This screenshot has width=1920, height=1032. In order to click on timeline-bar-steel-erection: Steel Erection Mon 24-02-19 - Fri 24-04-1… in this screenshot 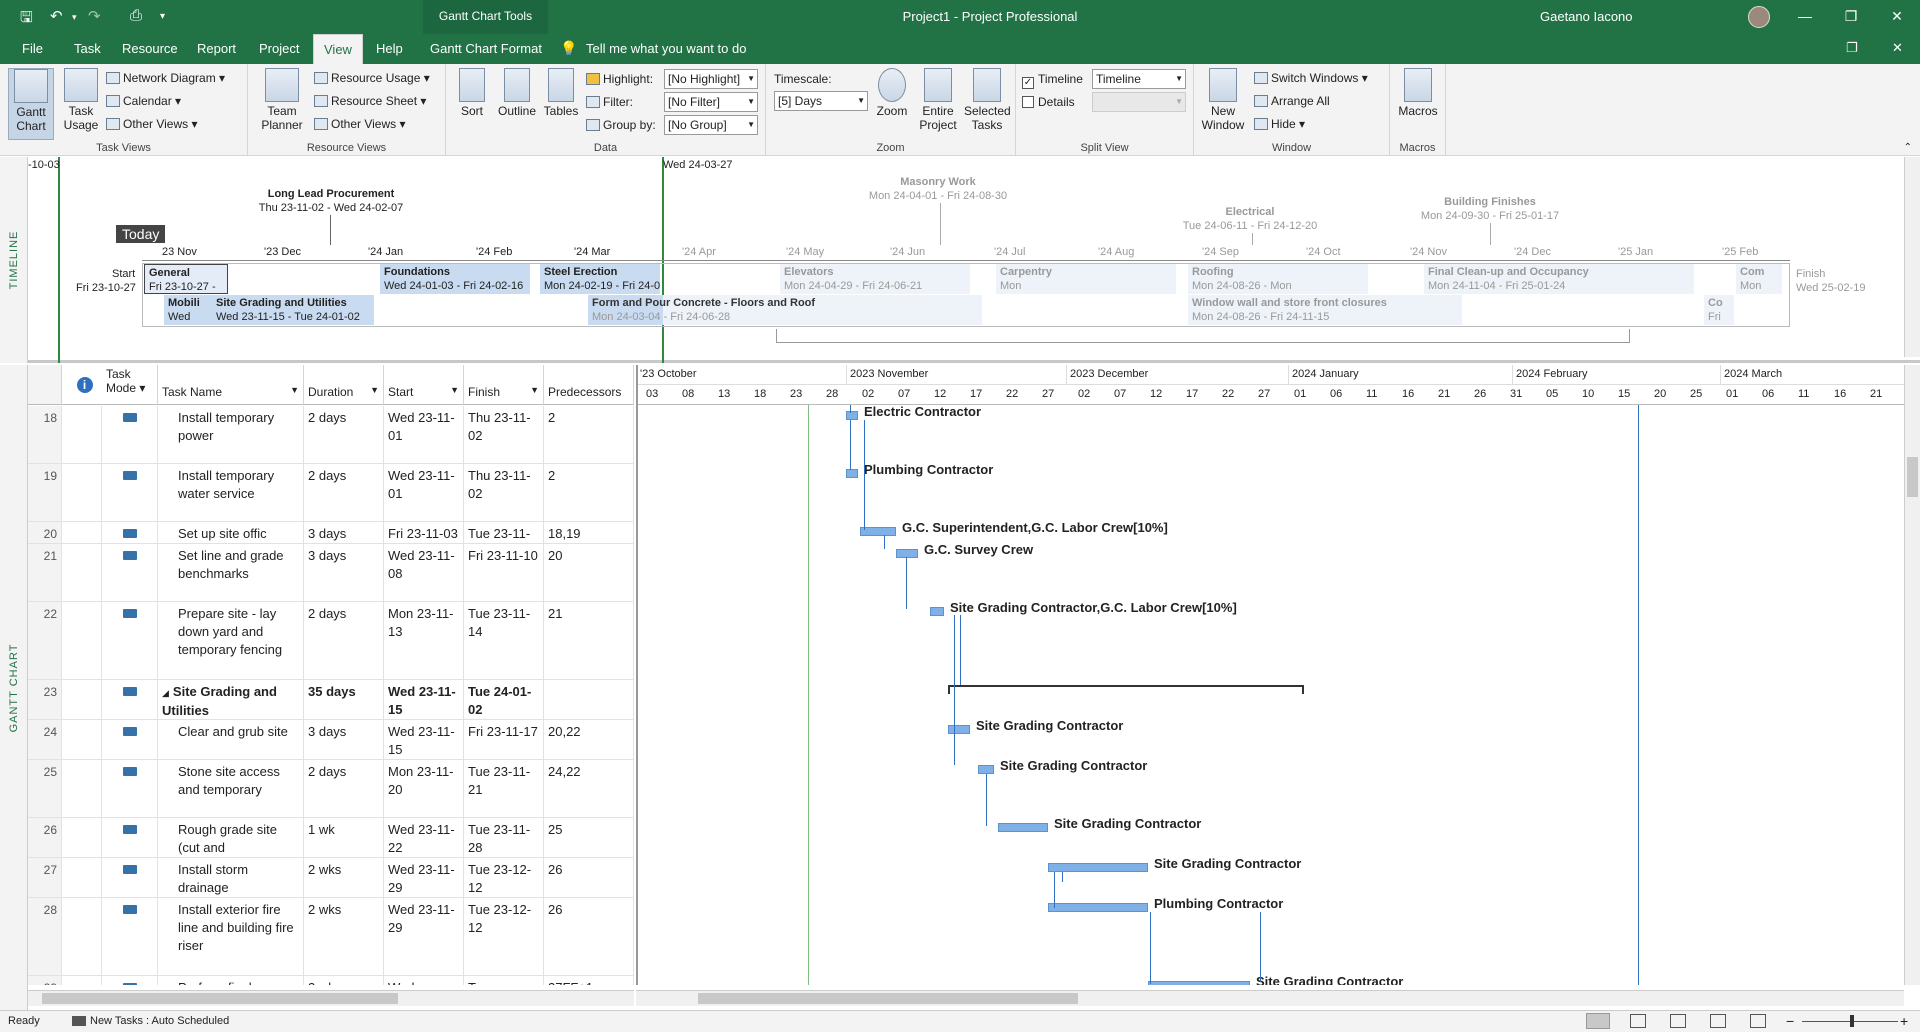, I will do `click(600, 279)`.